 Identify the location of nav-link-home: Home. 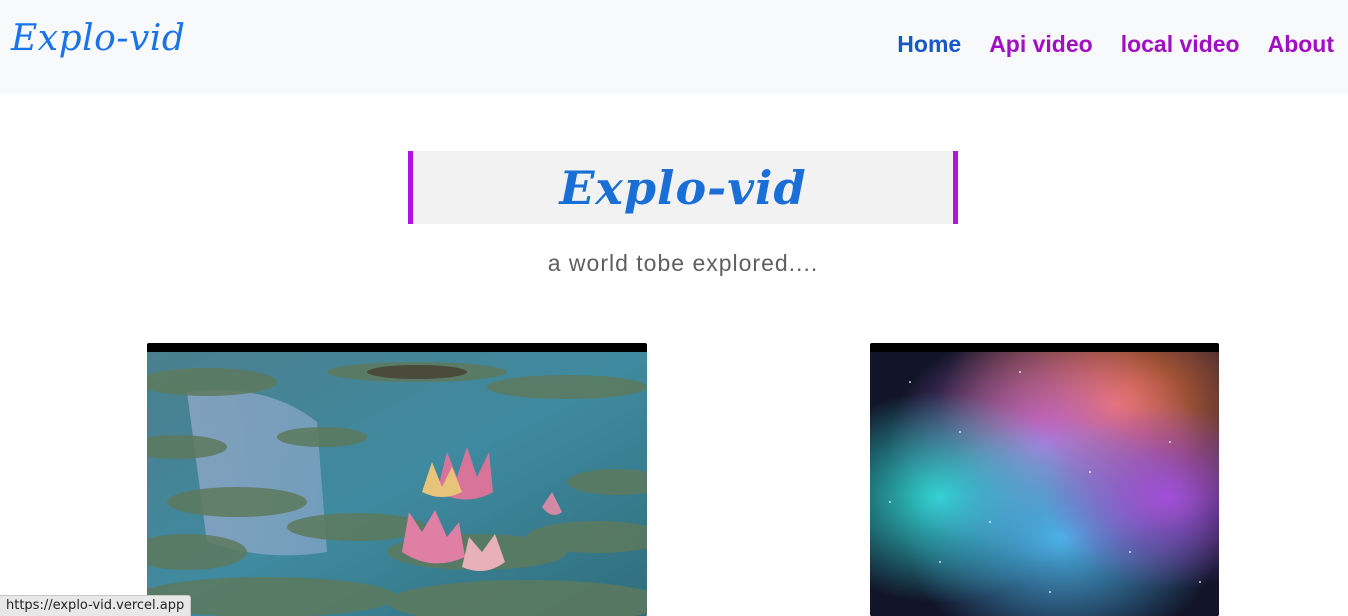
(929, 44).